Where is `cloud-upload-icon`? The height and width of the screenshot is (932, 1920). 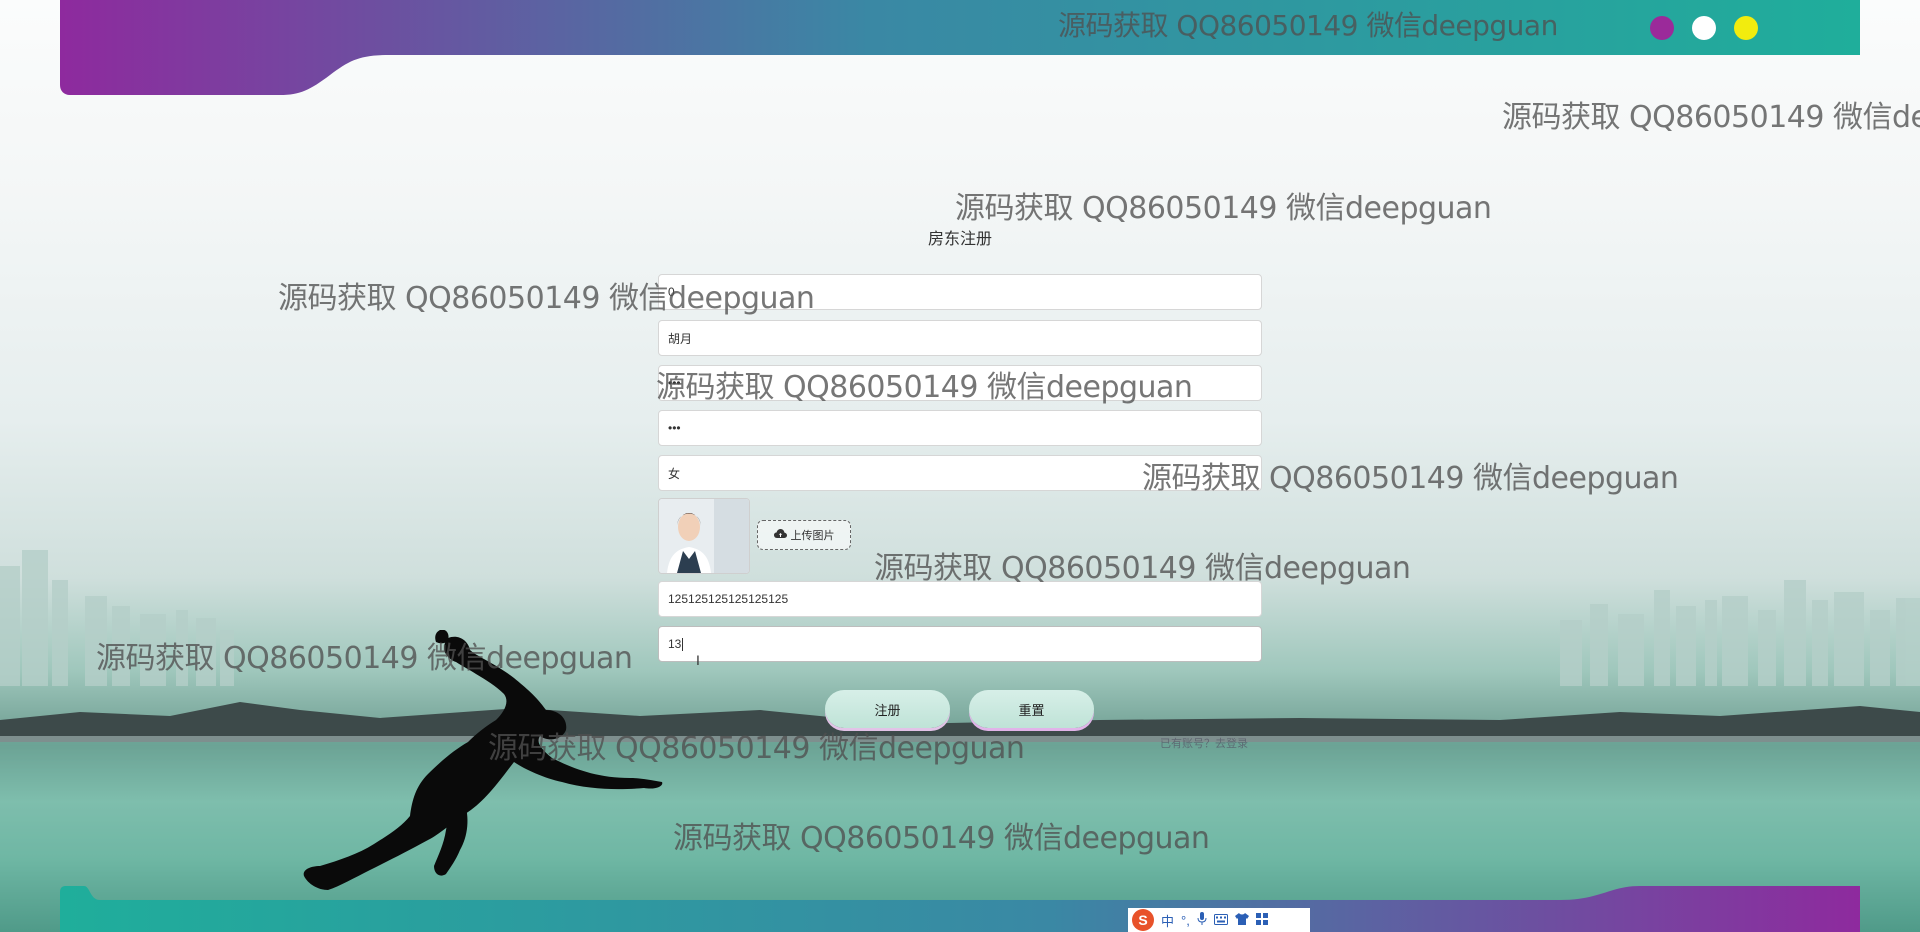
cloud-upload-icon is located at coordinates (780, 535).